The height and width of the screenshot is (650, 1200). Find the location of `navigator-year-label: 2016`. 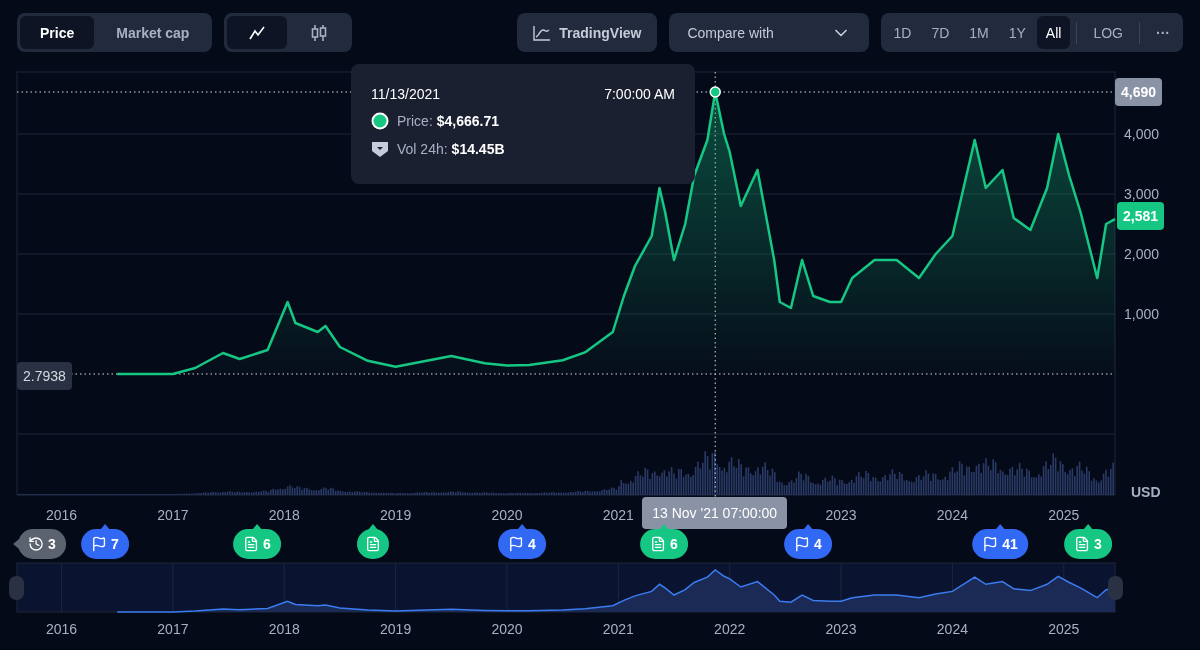

navigator-year-label: 2016 is located at coordinates (61, 629).